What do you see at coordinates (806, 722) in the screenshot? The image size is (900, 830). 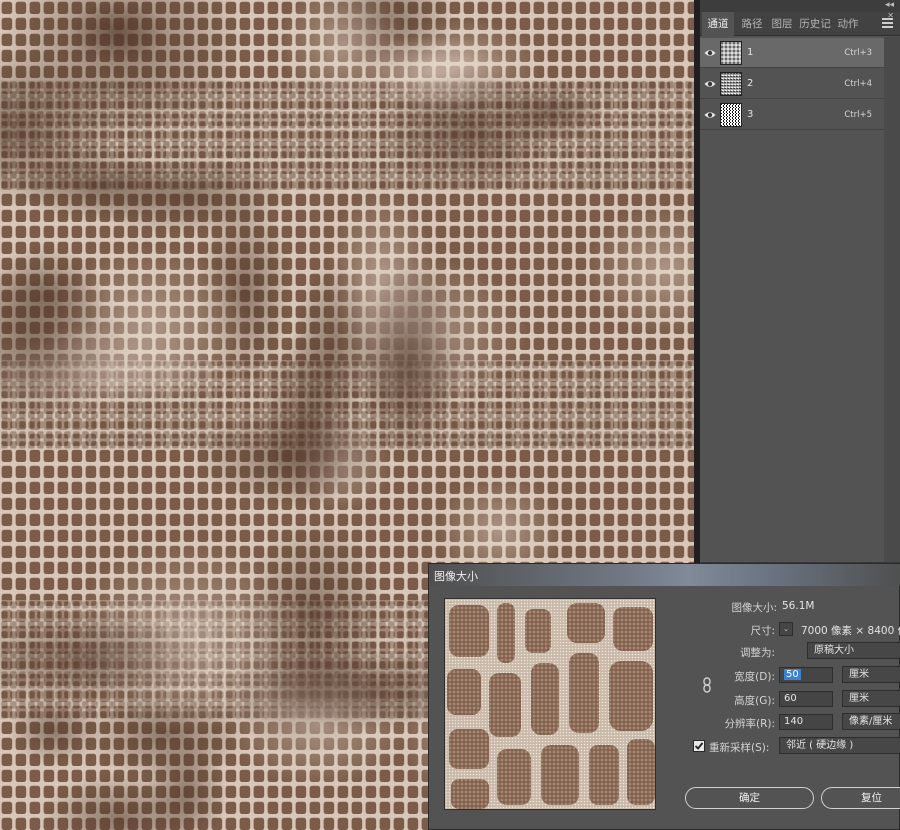 I see `resolution-input: 140` at bounding box center [806, 722].